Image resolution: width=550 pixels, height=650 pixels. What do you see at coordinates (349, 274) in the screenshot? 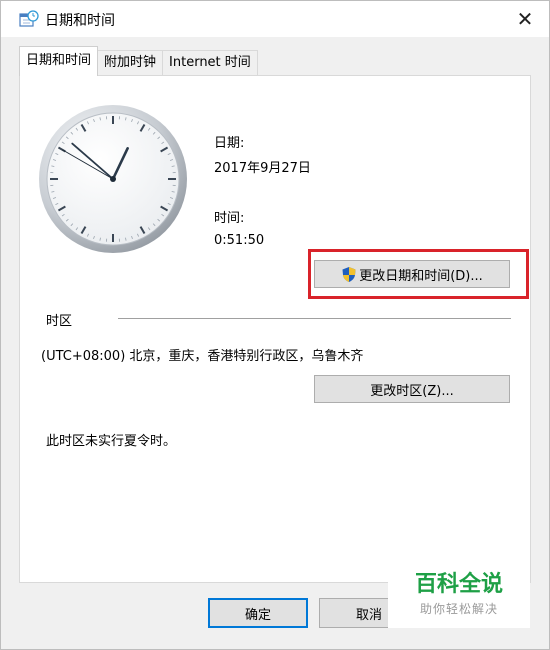
I see `uac-shield-icon` at bounding box center [349, 274].